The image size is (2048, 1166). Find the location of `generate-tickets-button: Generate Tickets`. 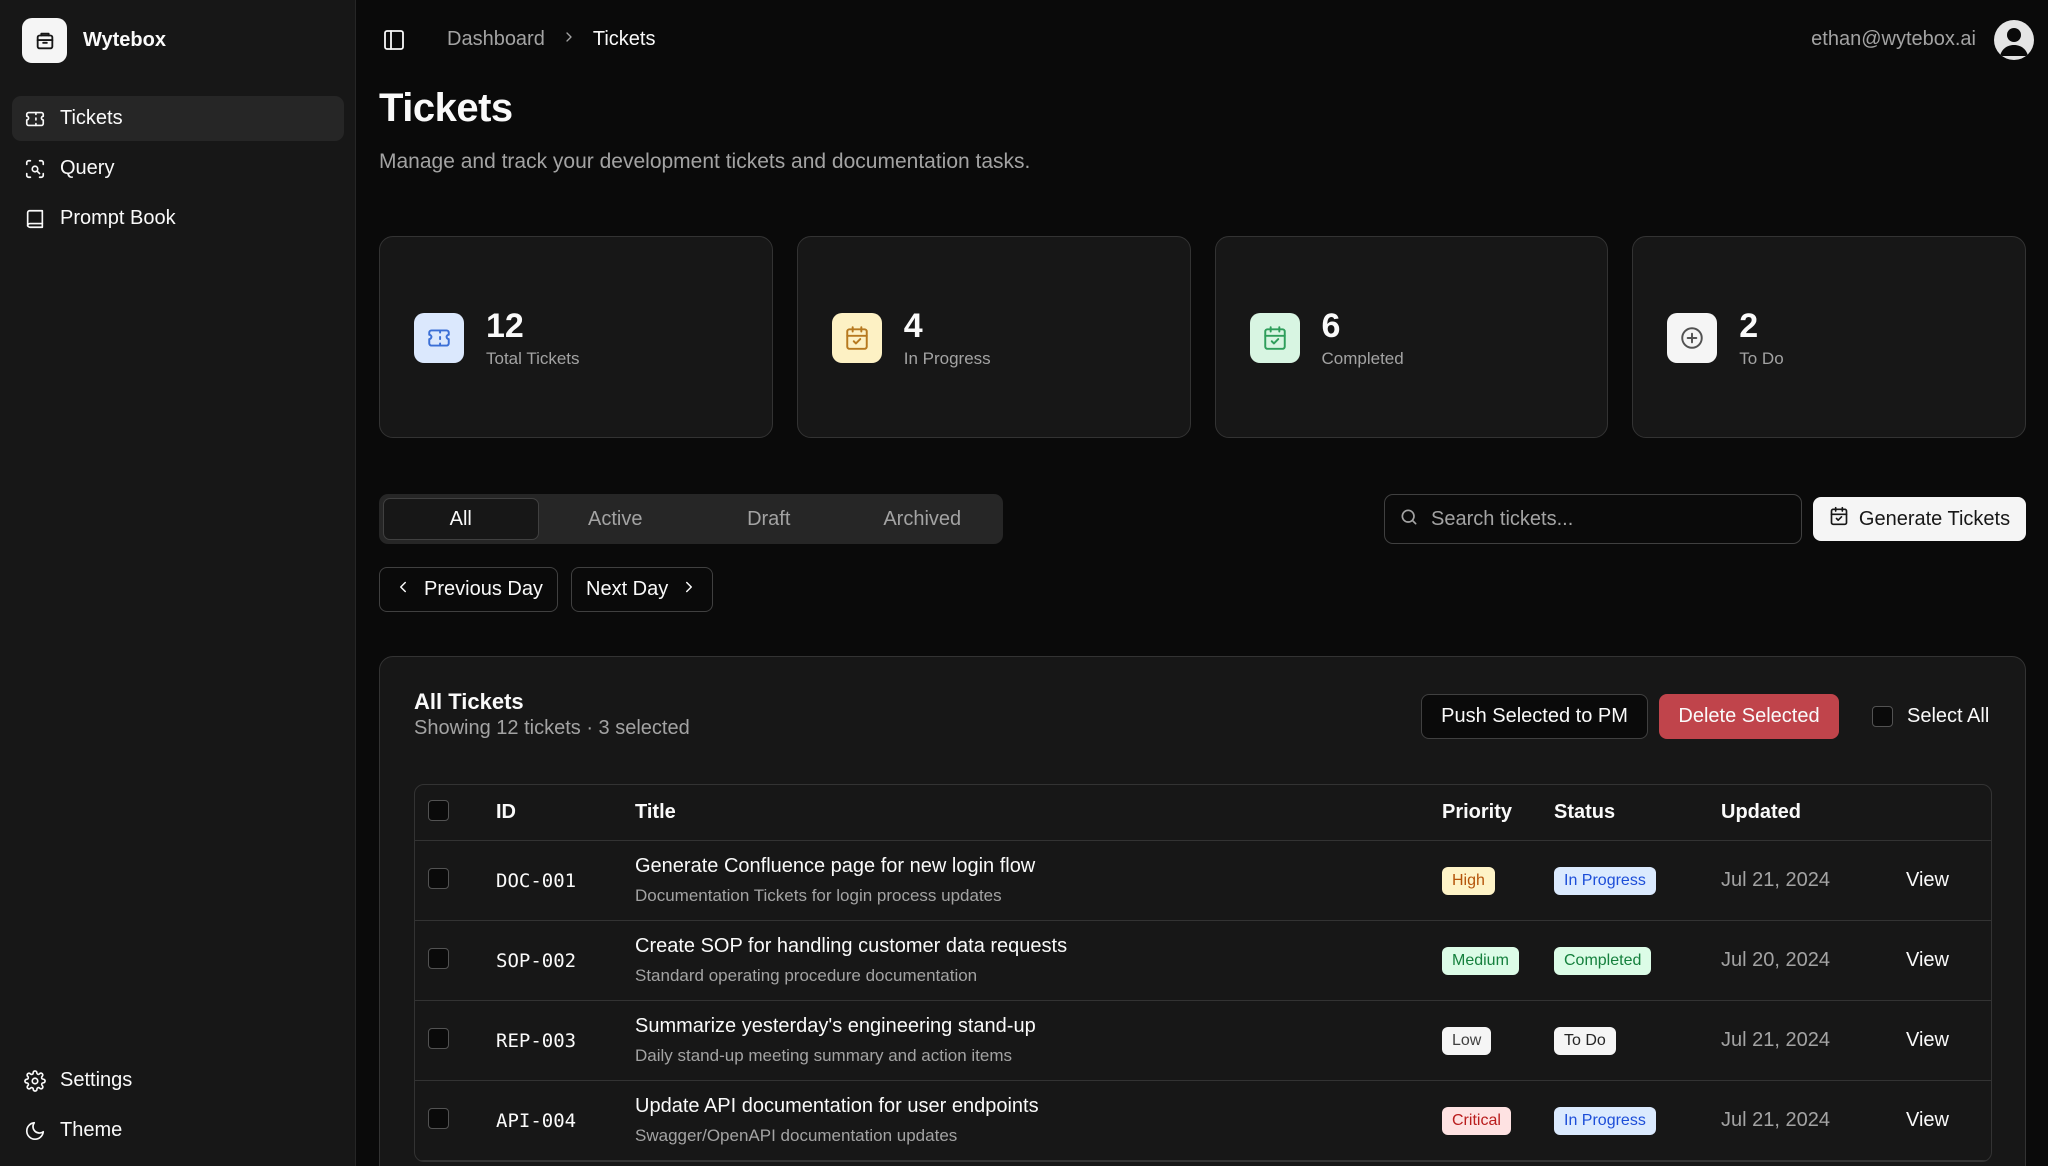

generate-tickets-button: Generate Tickets is located at coordinates (1919, 519).